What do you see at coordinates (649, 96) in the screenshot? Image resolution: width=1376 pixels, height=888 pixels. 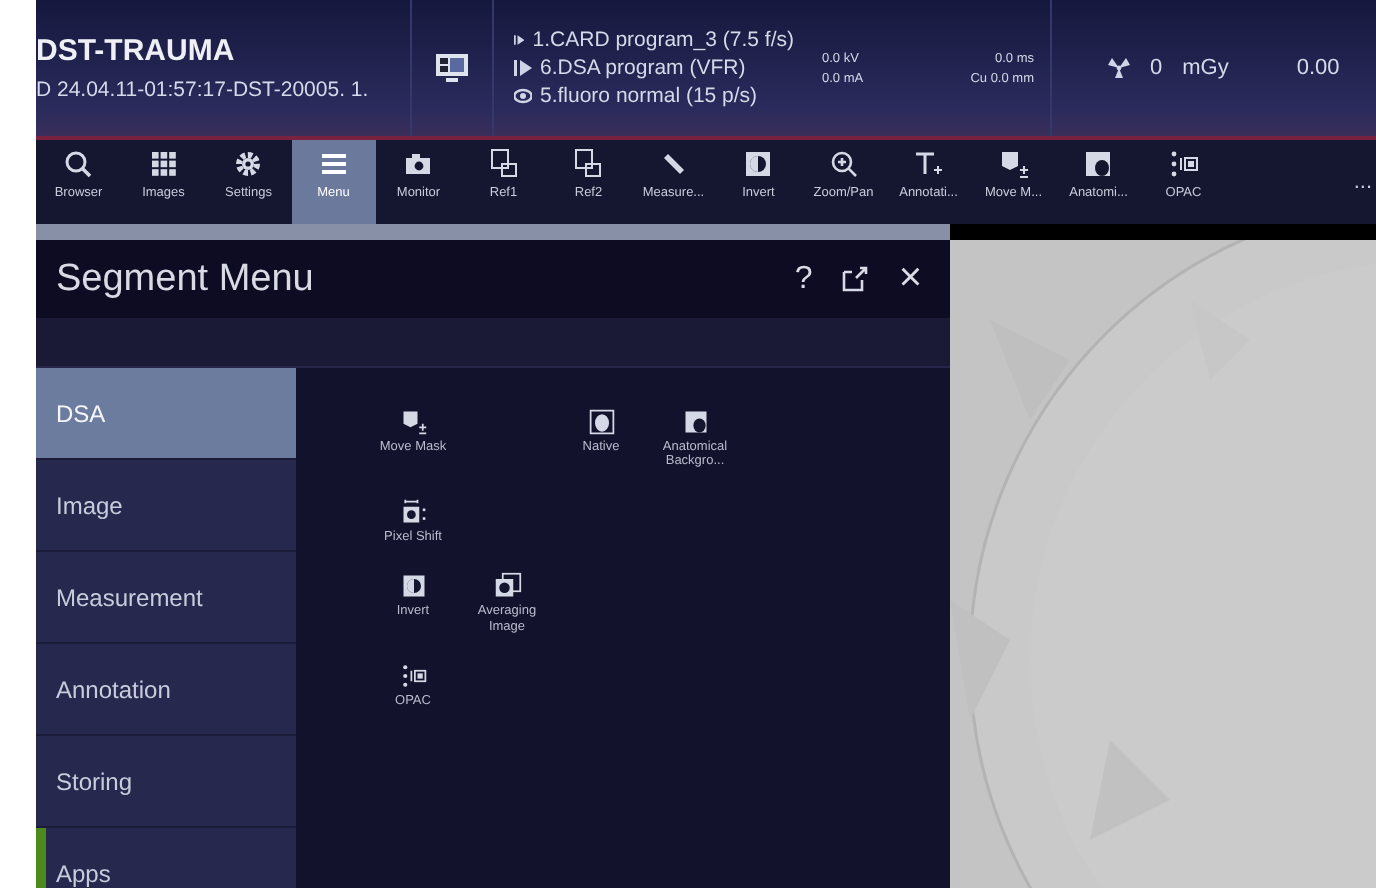 I see `program-label: 5.fluoro normal (15 p/s)` at bounding box center [649, 96].